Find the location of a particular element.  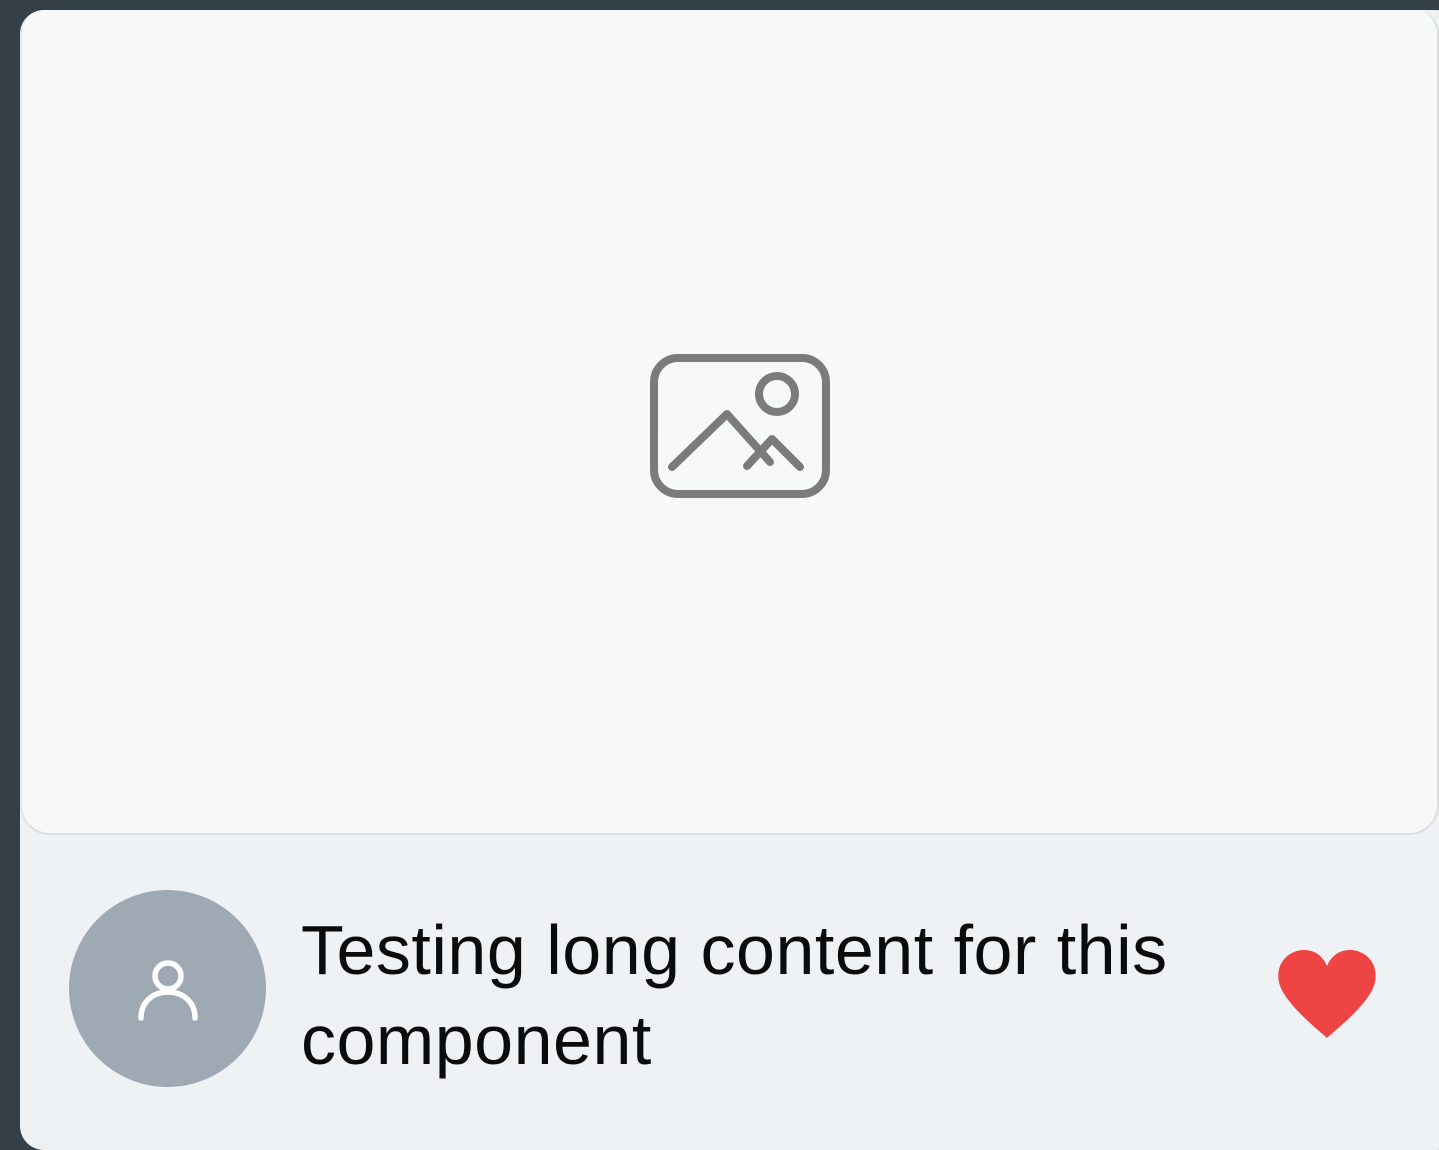

like-button is located at coordinates (1327, 994).